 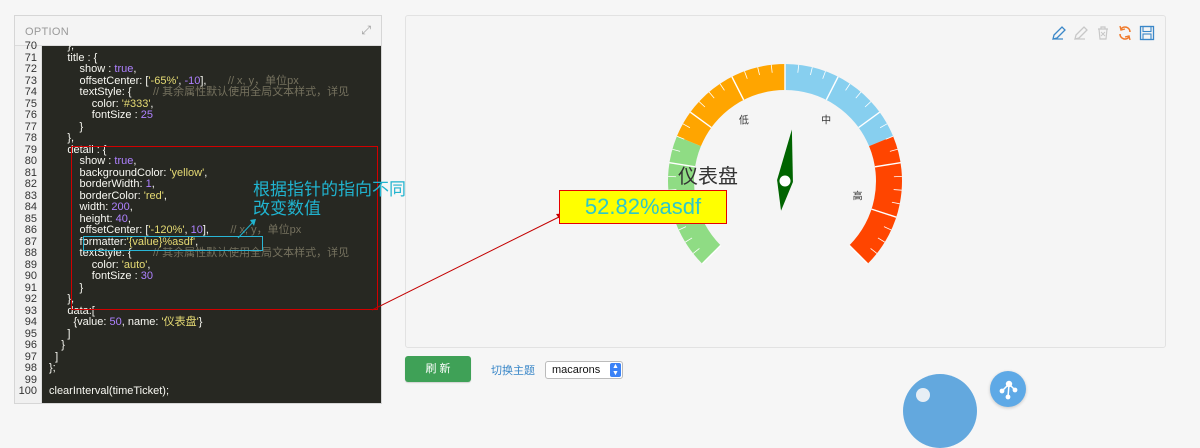 What do you see at coordinates (744, 119) in the screenshot?
I see `gauge-segment-label: 低` at bounding box center [744, 119].